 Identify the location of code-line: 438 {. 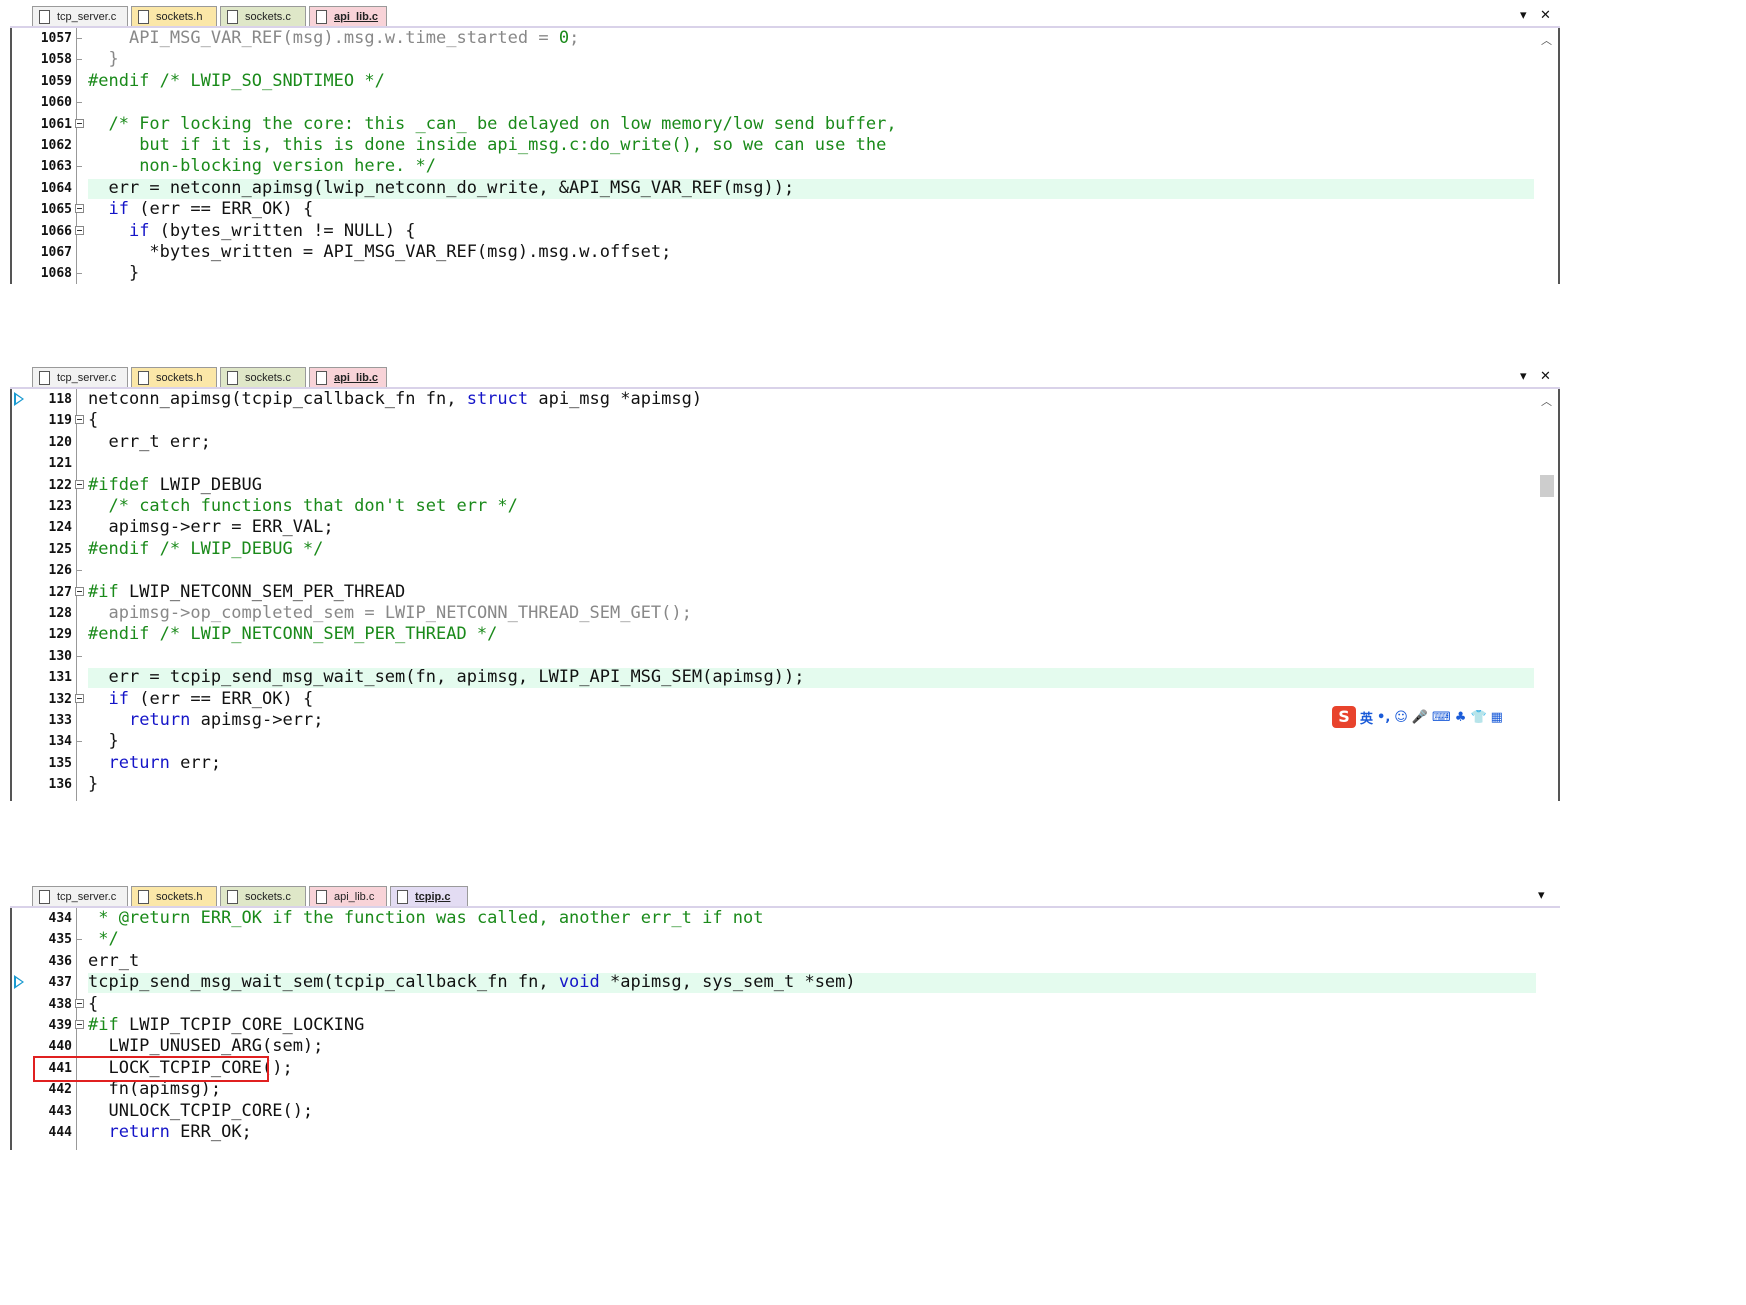
(774, 1004).